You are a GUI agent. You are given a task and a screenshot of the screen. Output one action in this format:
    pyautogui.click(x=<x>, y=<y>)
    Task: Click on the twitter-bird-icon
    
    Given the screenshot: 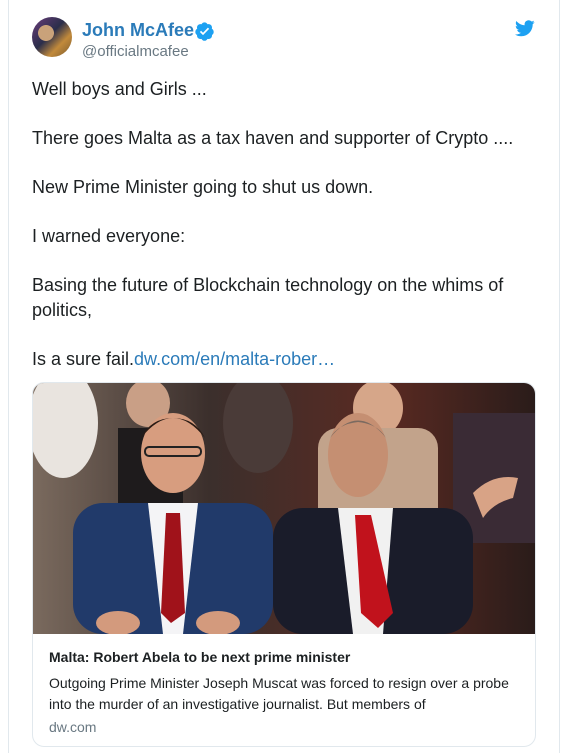 What is the action you would take?
    pyautogui.click(x=525, y=28)
    